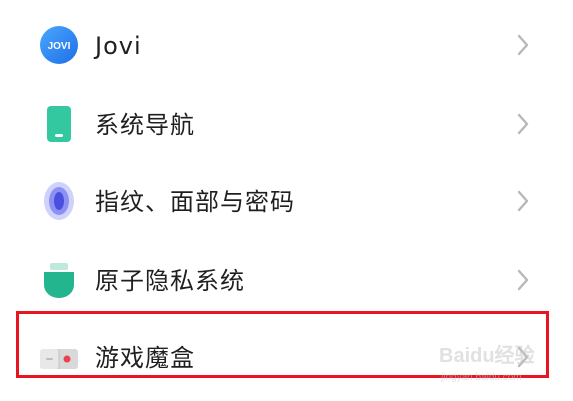 The width and height of the screenshot is (573, 401). What do you see at coordinates (145, 125) in the screenshot?
I see `settings-item-label: 系统导航` at bounding box center [145, 125].